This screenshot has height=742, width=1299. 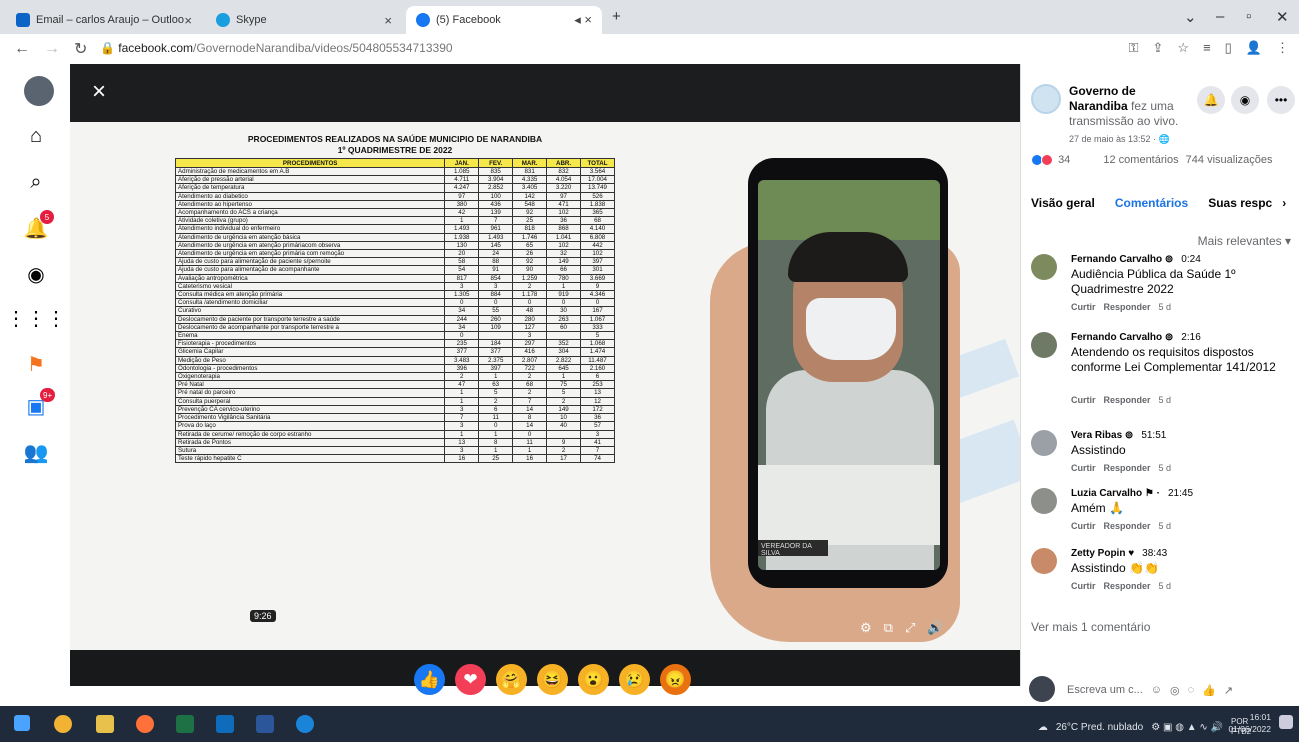 What do you see at coordinates (40, 403) in the screenshot?
I see `watch-icon: ▣ 9+` at bounding box center [40, 403].